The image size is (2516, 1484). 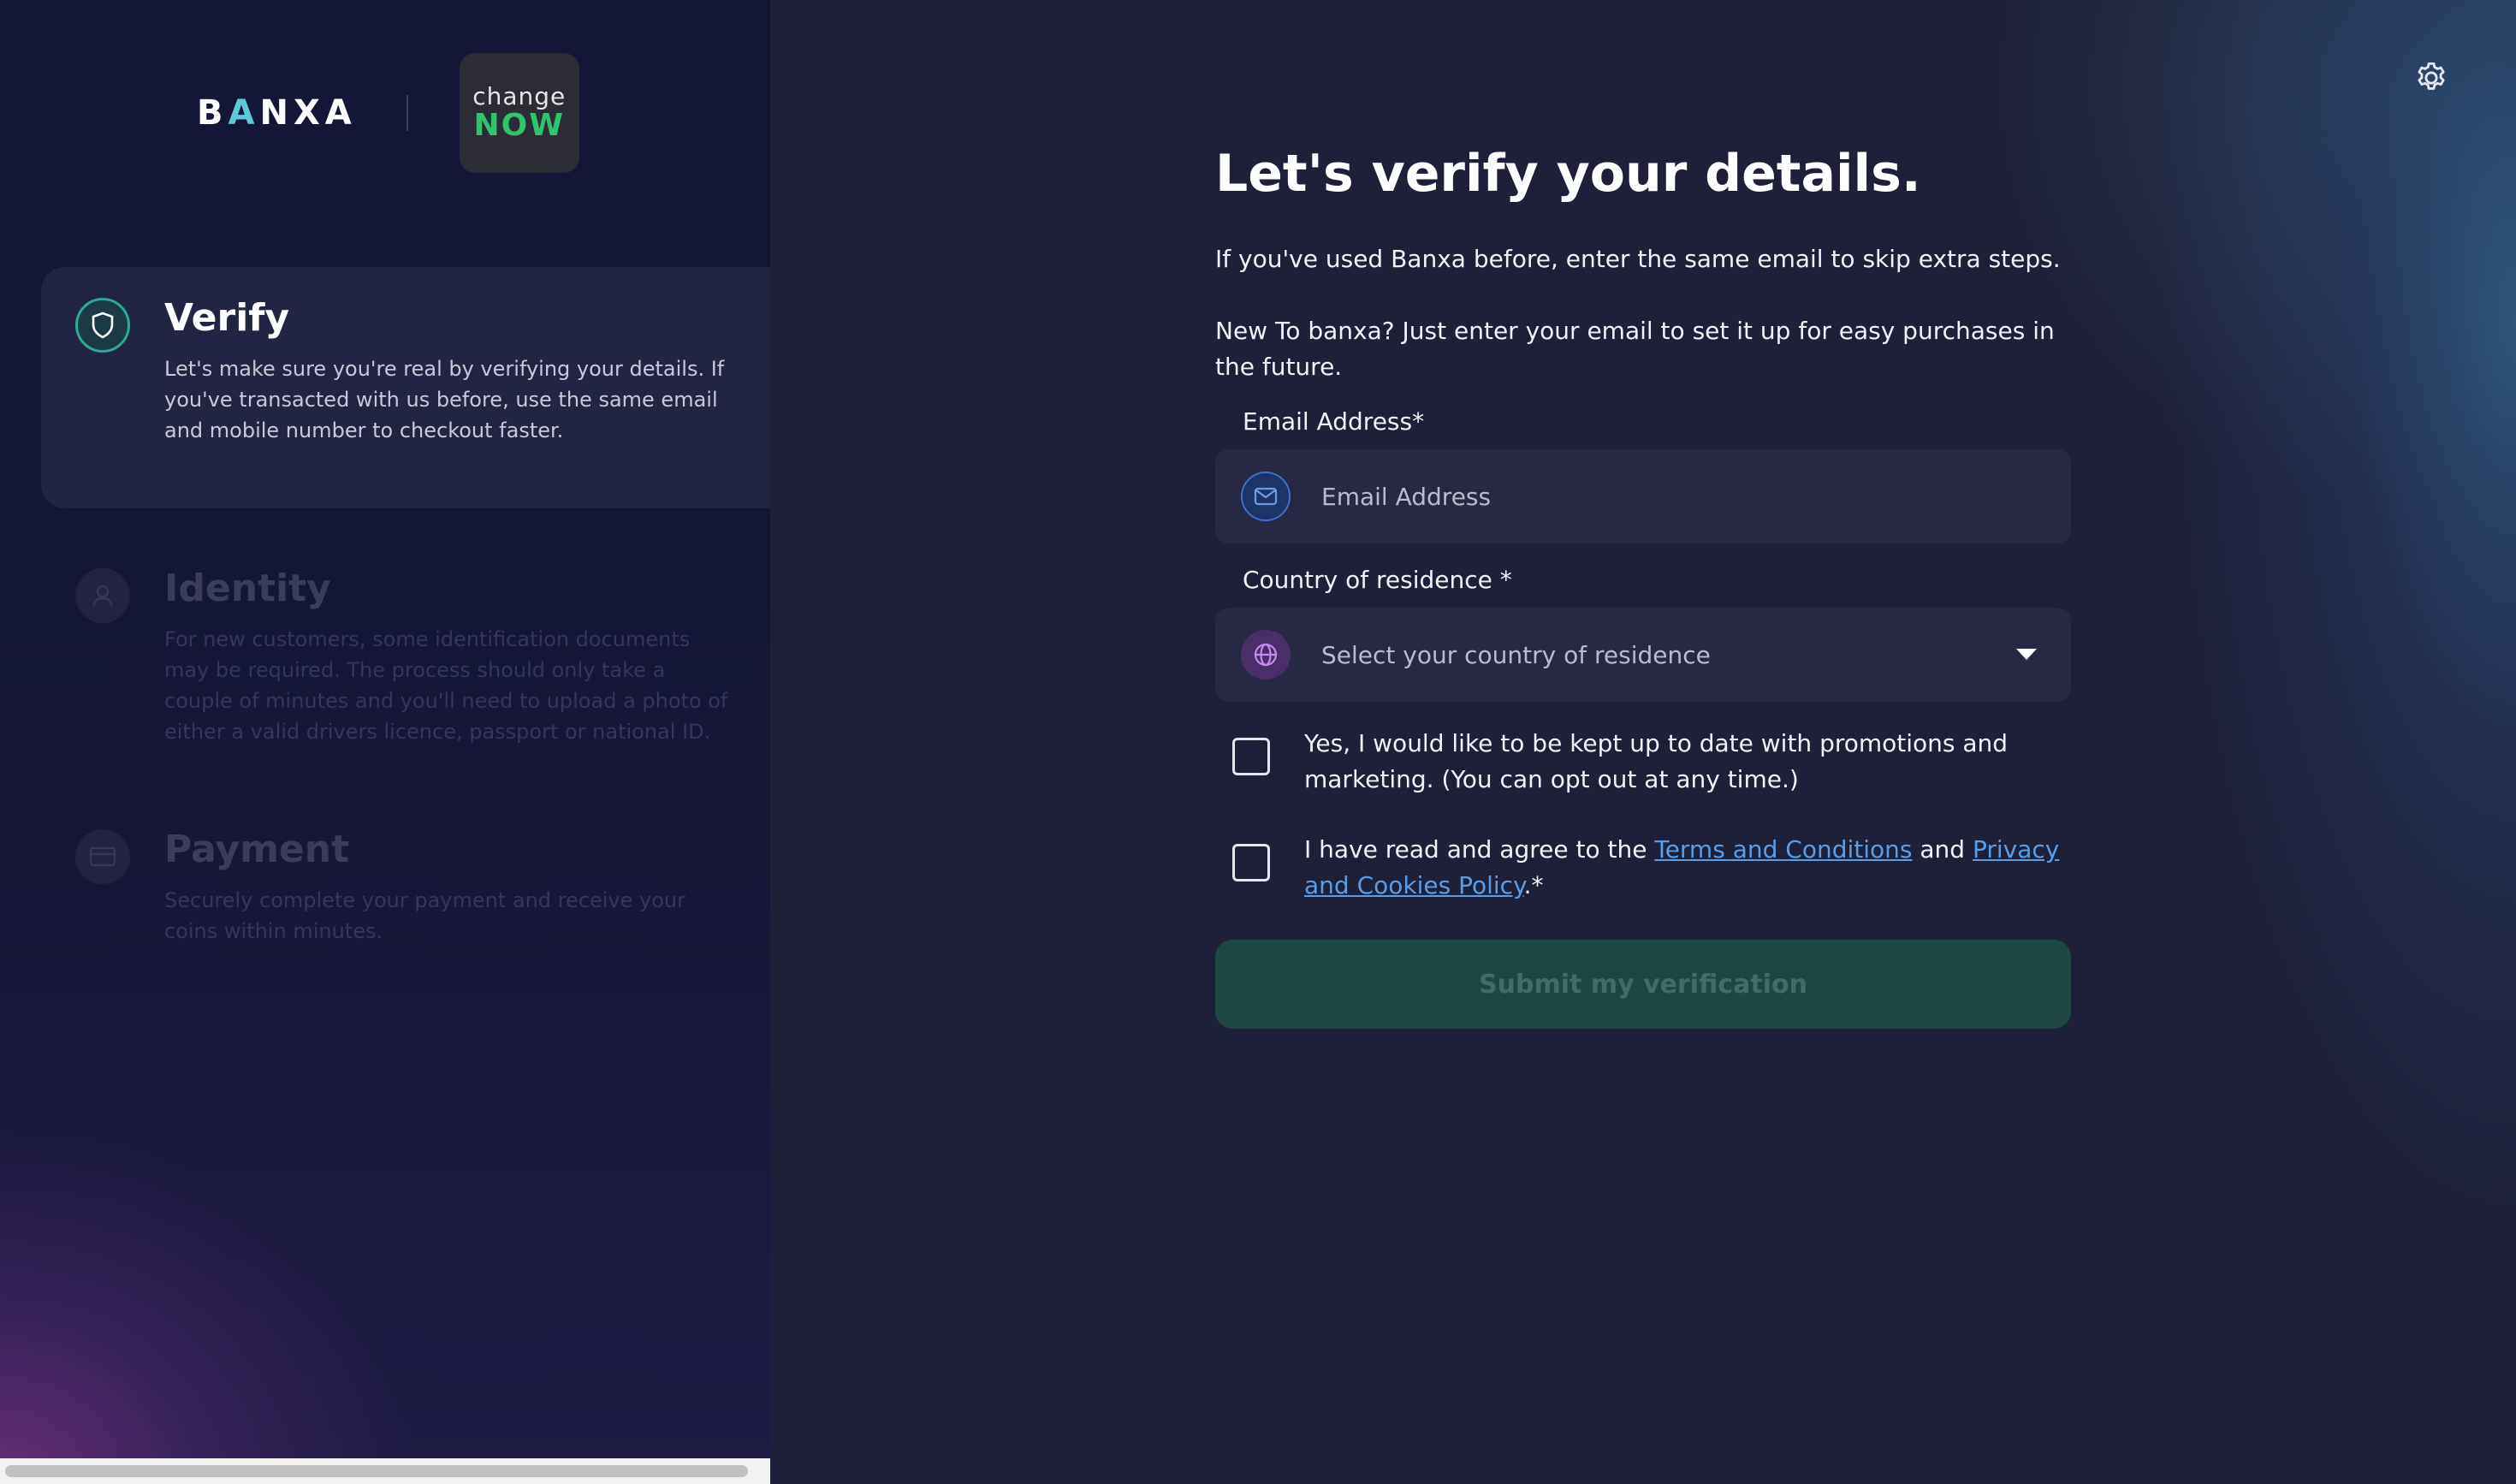 What do you see at coordinates (519, 96) in the screenshot?
I see `changenow-logo-line1: change` at bounding box center [519, 96].